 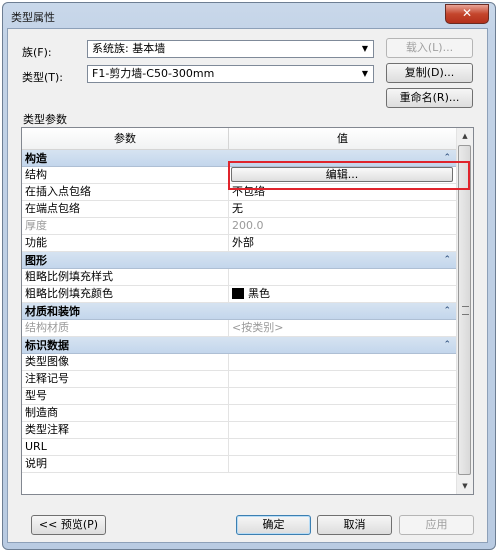 I want to click on property-name: 类型图像, so click(x=125, y=362).